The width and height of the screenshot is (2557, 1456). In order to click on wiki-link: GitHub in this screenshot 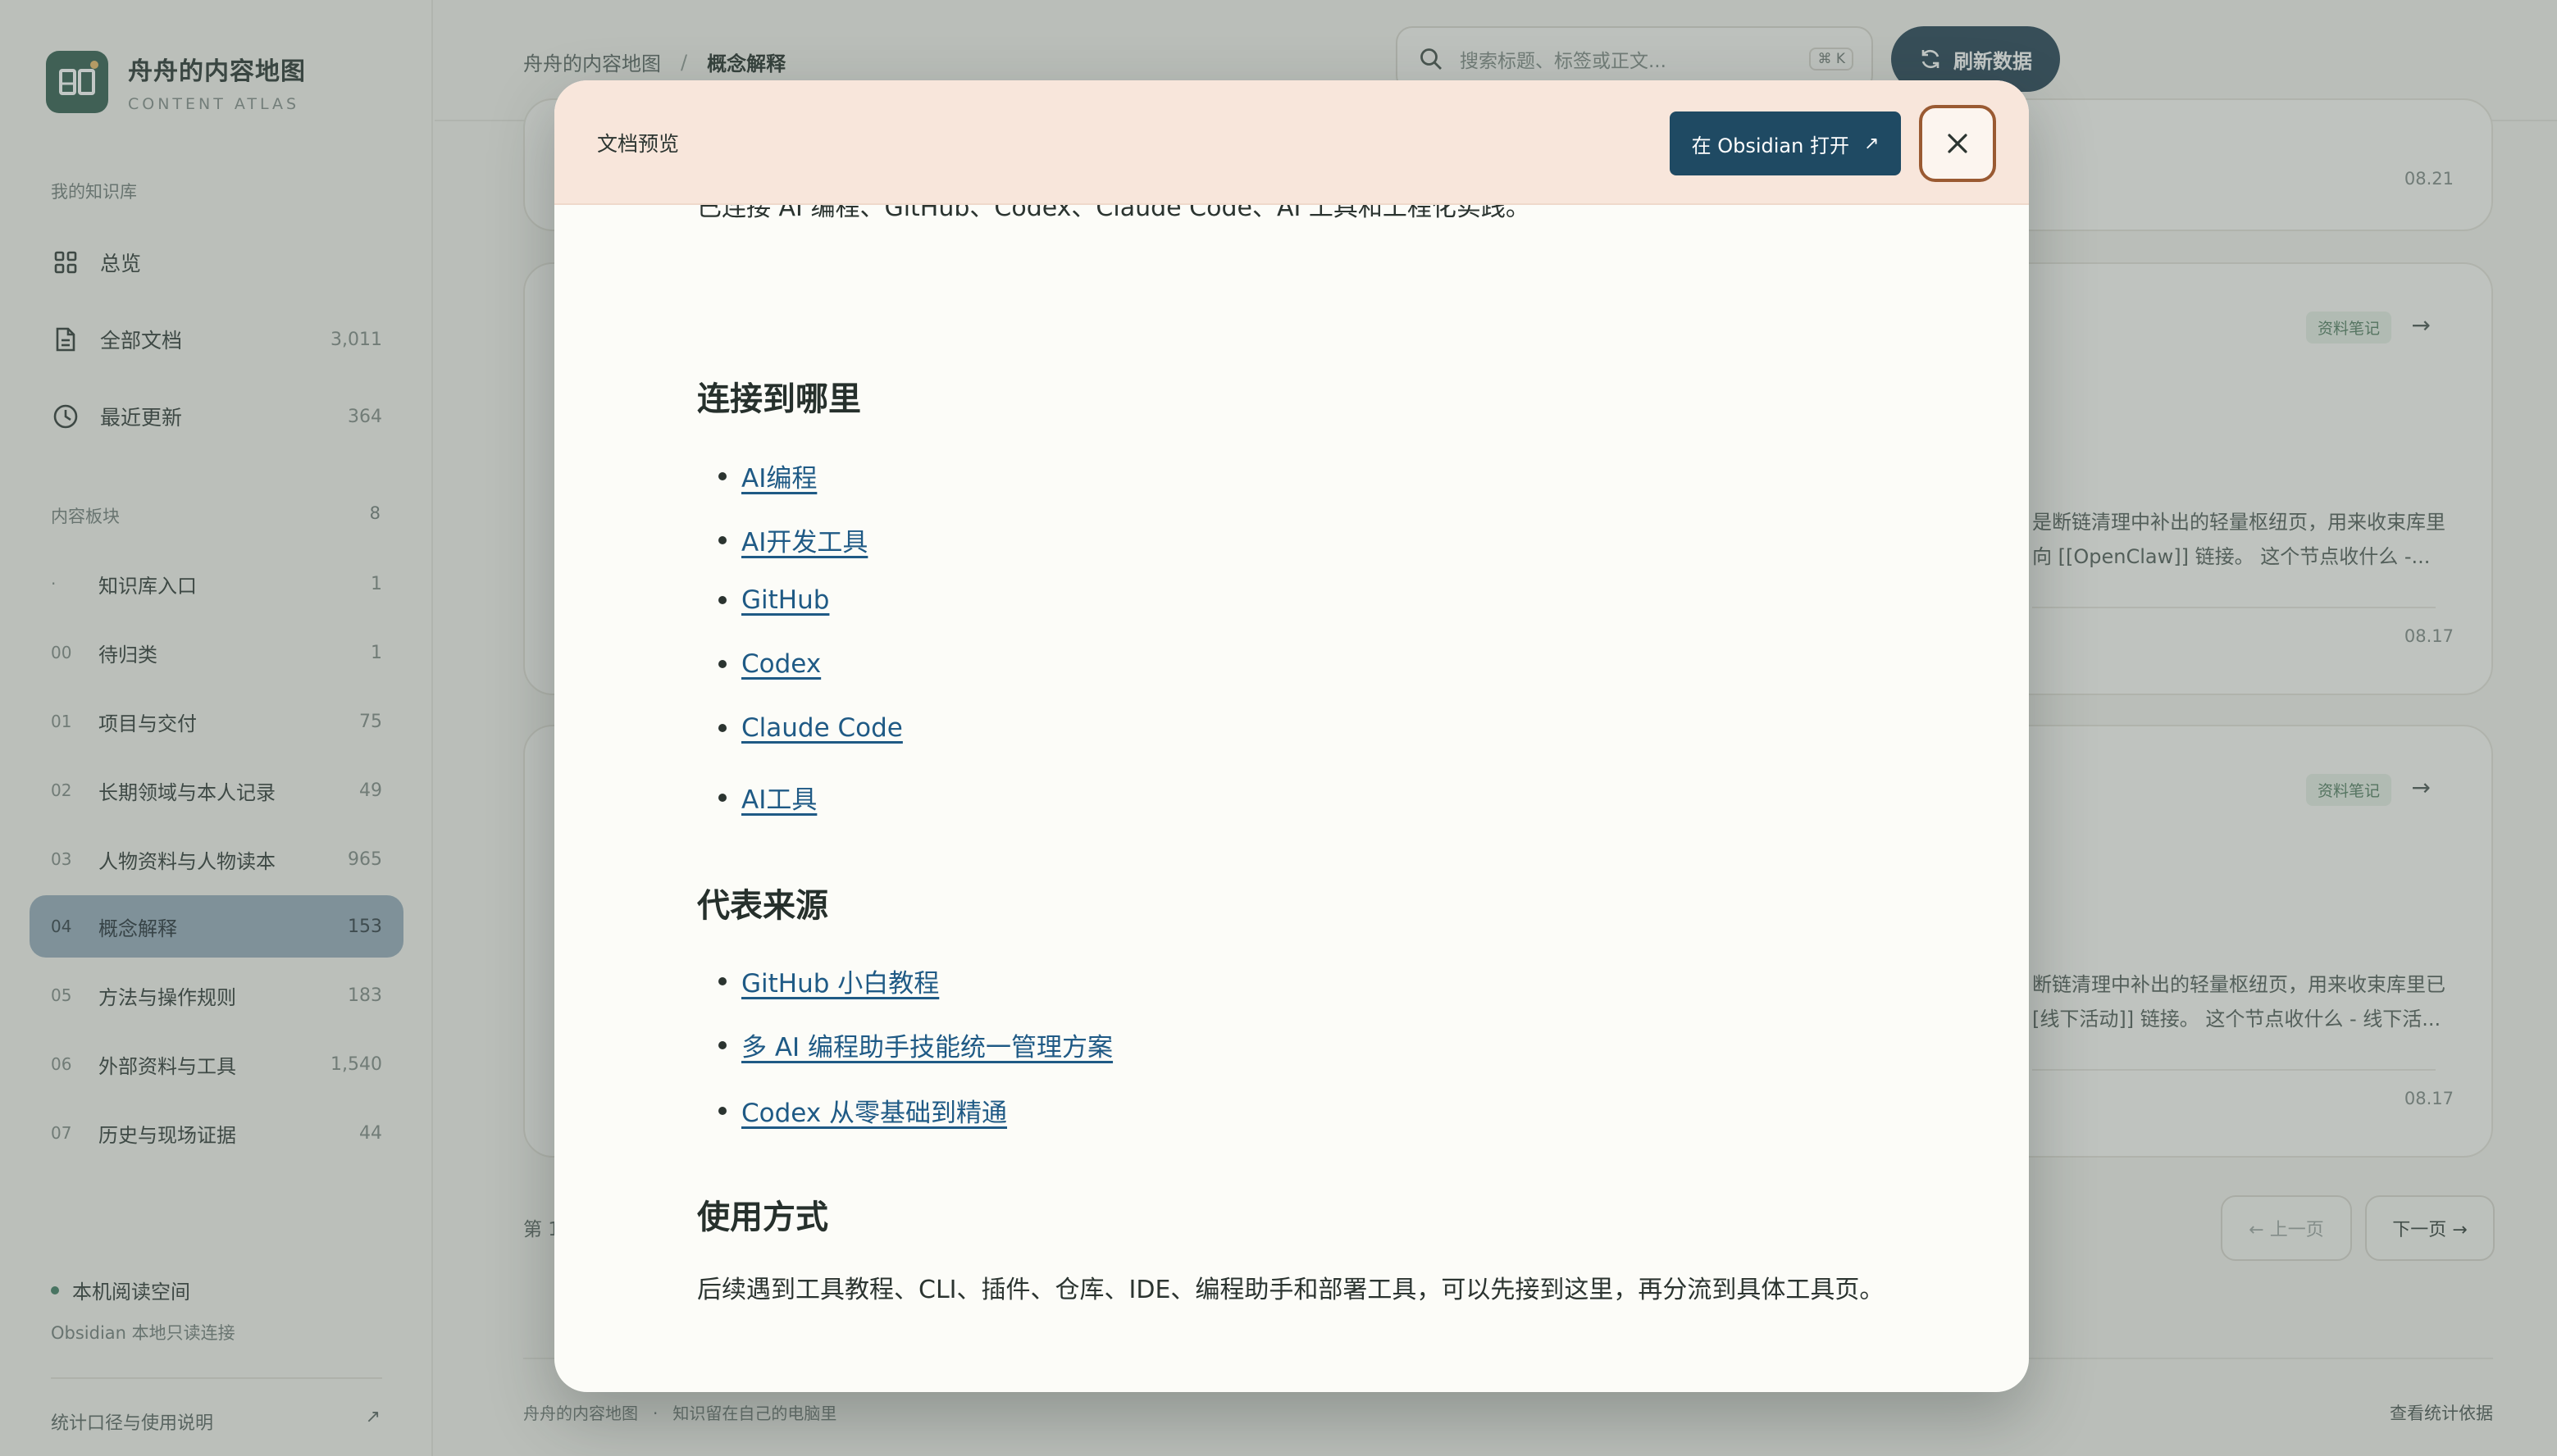, I will do `click(785, 600)`.